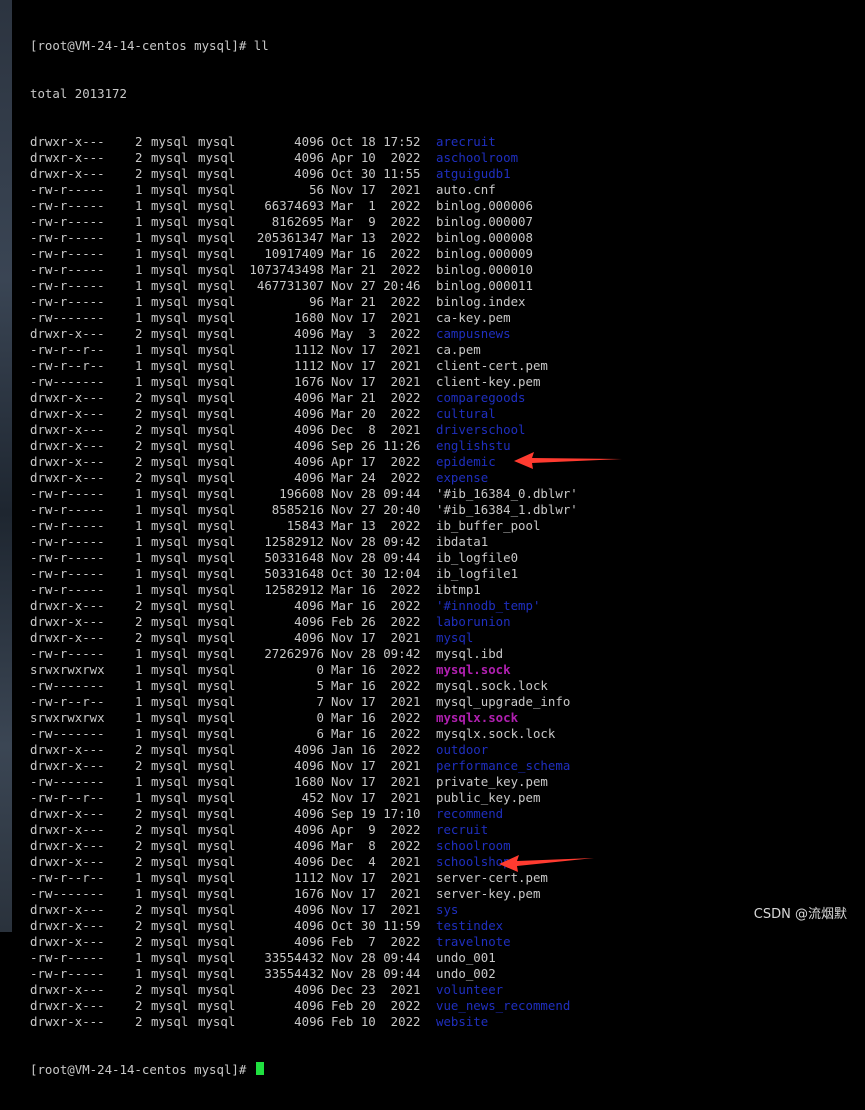 Image resolution: width=865 pixels, height=1110 pixels. I want to click on annotation-arrows, so click(560, 662).